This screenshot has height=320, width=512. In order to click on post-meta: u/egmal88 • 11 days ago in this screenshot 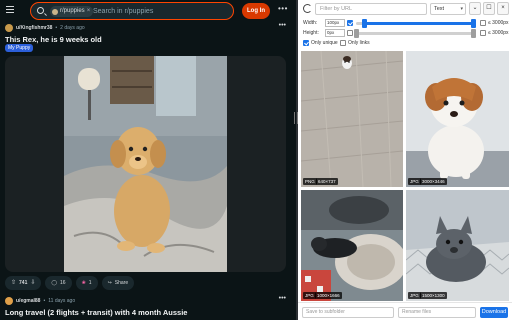, I will do `click(40, 301)`.